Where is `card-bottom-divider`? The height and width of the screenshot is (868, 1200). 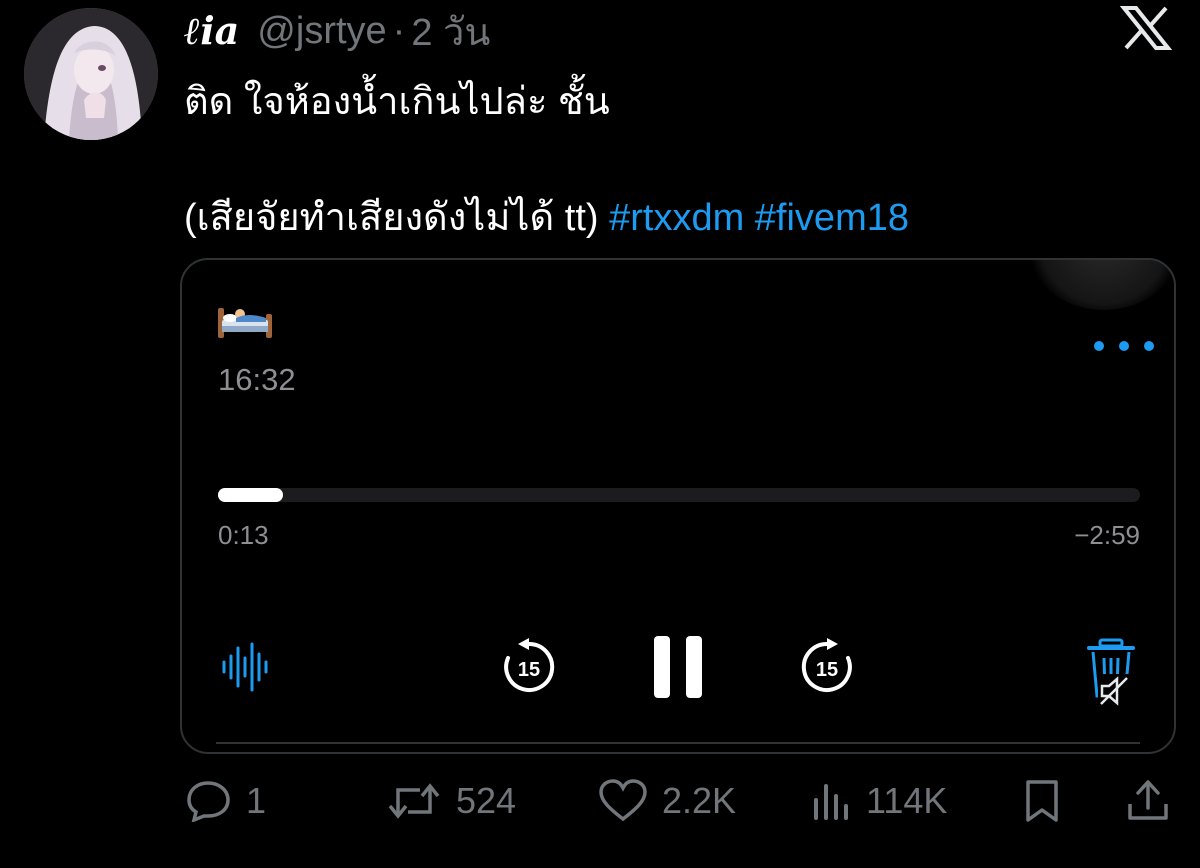
card-bottom-divider is located at coordinates (678, 743).